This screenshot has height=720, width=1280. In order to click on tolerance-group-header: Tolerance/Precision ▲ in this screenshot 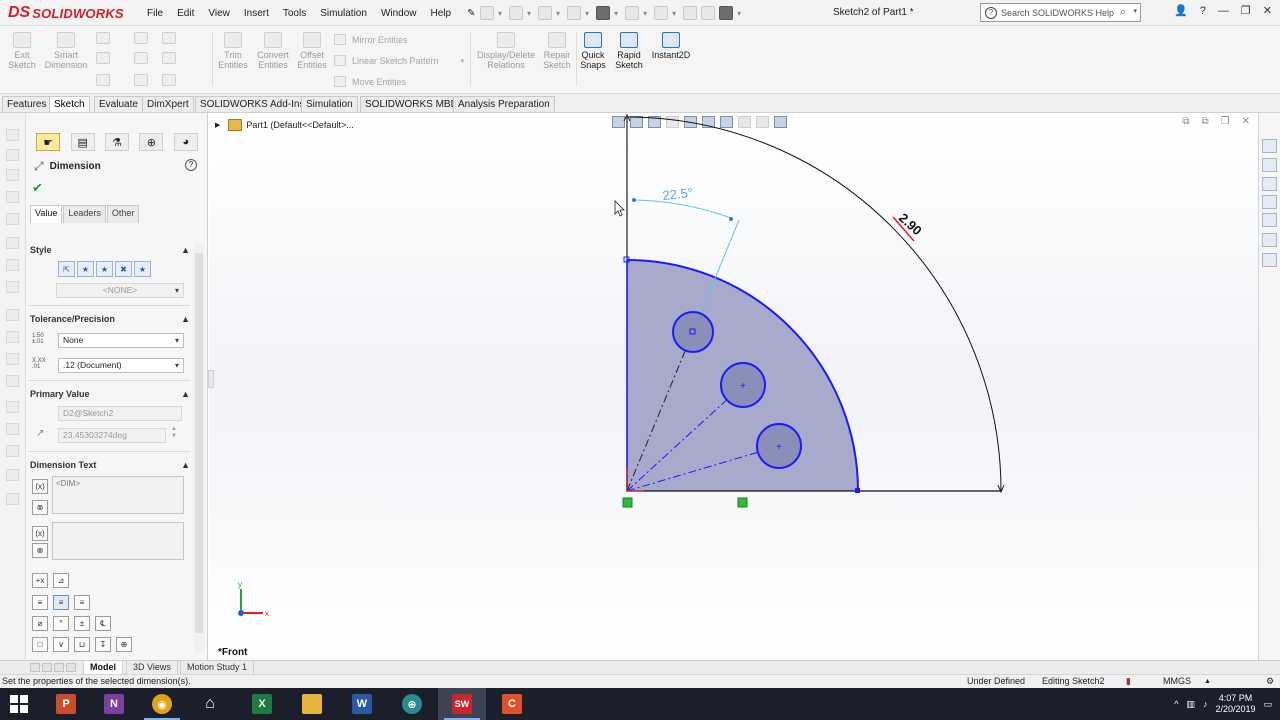, I will do `click(110, 319)`.